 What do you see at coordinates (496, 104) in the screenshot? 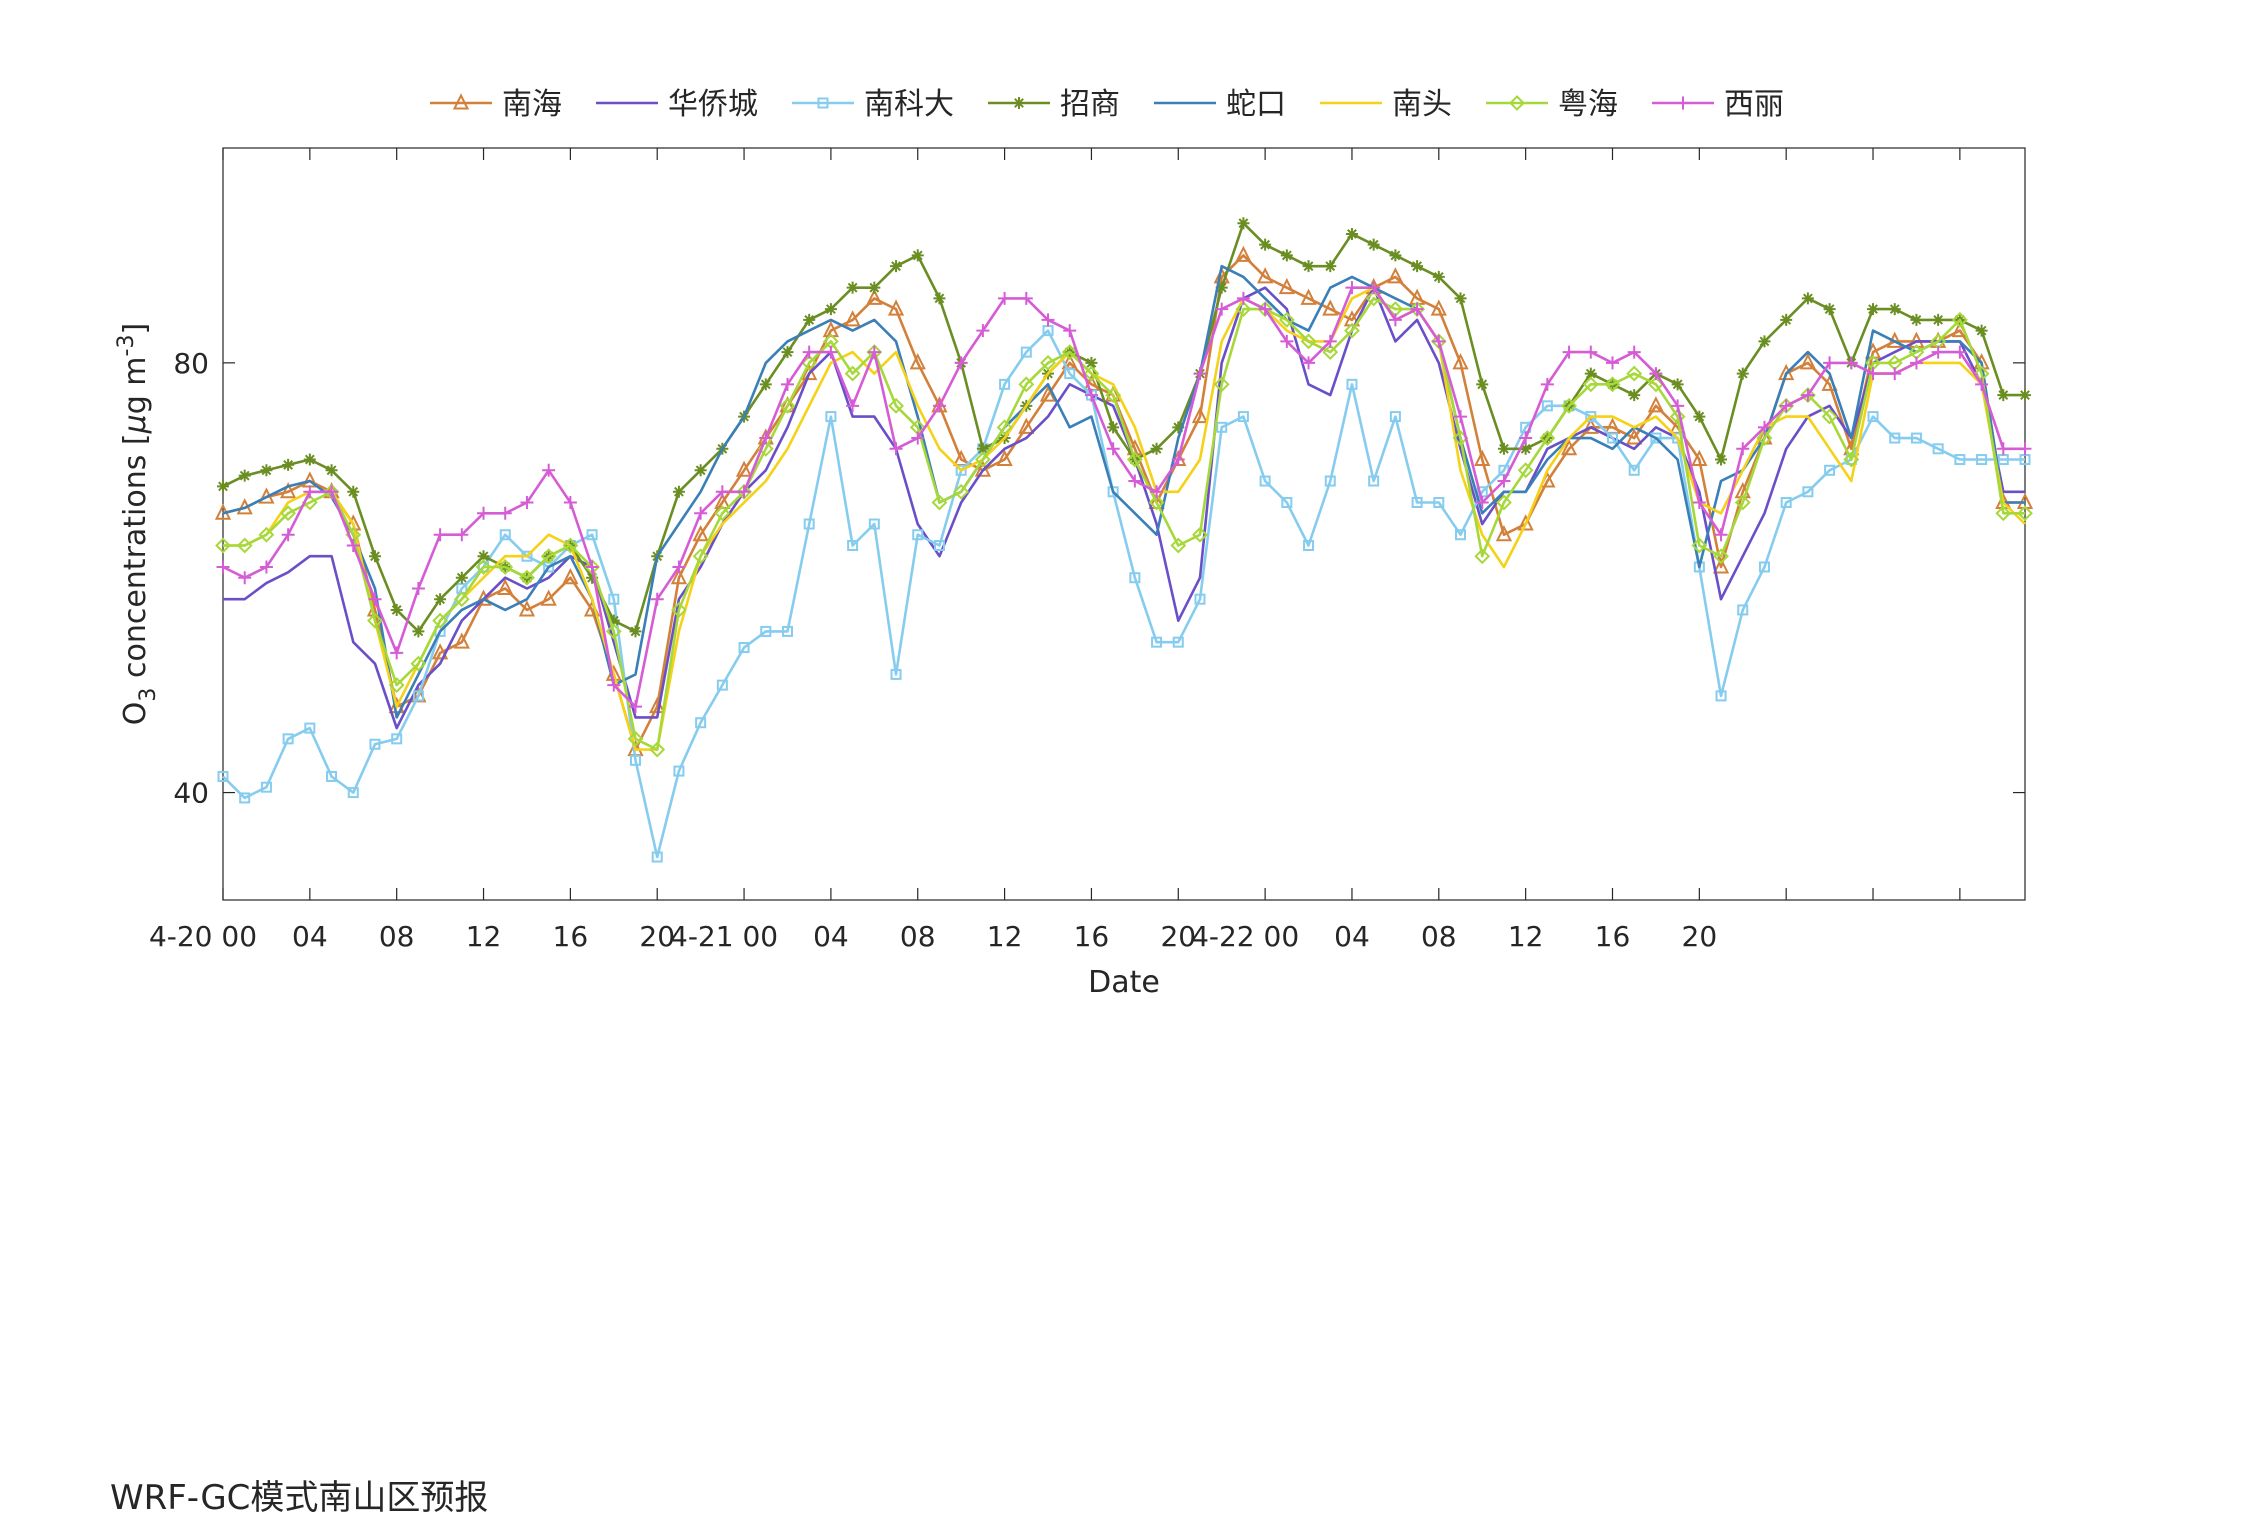
I see `legend-item: 南海` at bounding box center [496, 104].